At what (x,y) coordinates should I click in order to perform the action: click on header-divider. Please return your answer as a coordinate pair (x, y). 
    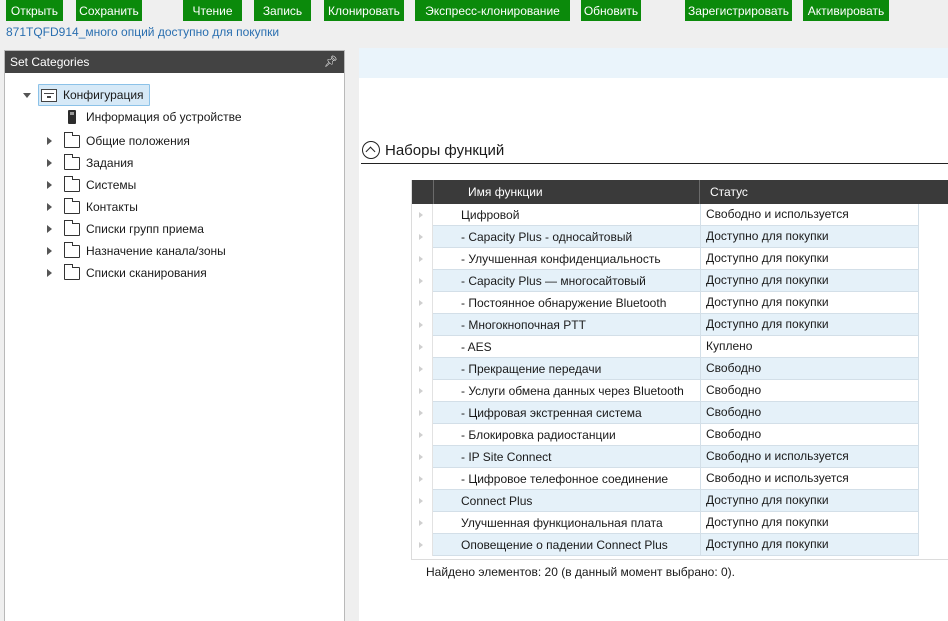
    Looking at the image, I should click on (699, 192).